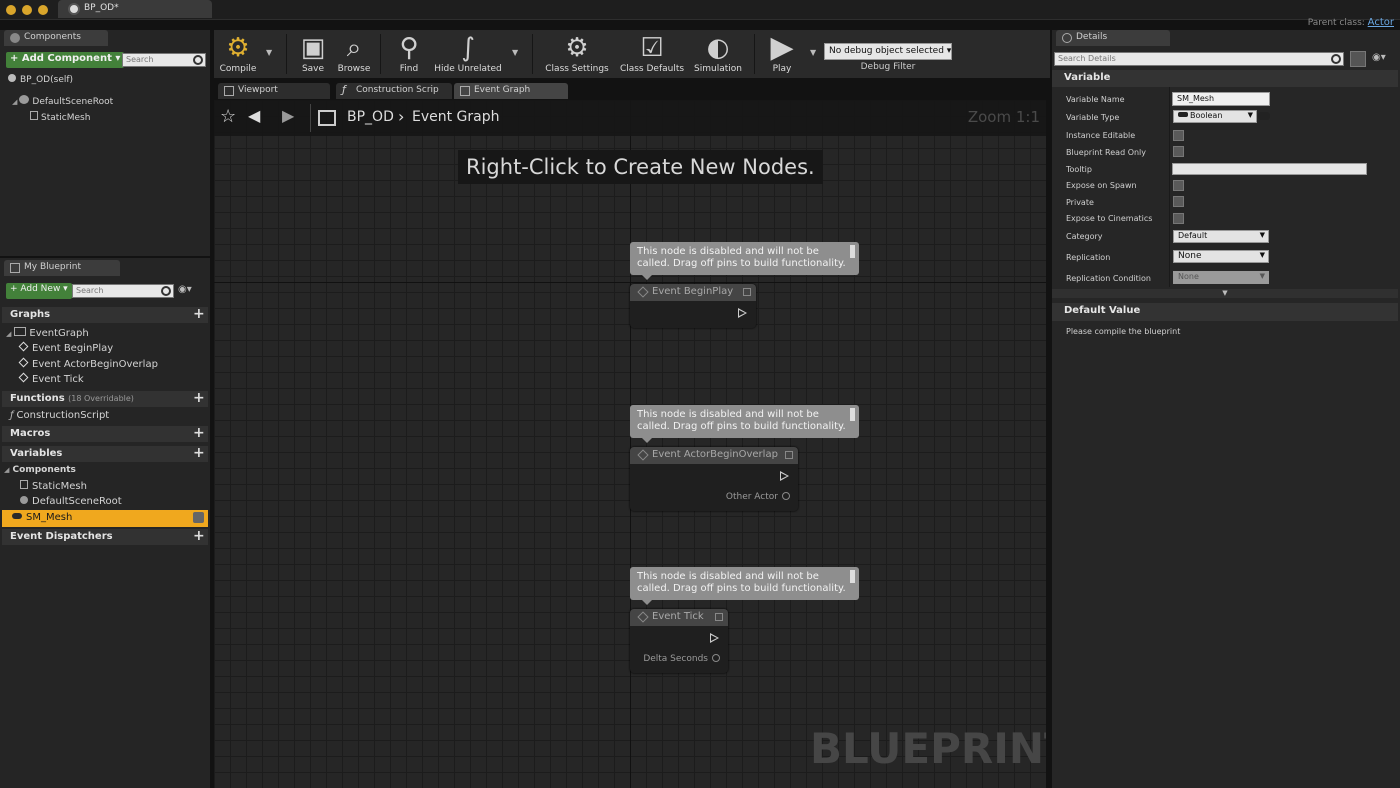  What do you see at coordinates (66, 118) in the screenshot?
I see `tree-item-label: StaticMesh` at bounding box center [66, 118].